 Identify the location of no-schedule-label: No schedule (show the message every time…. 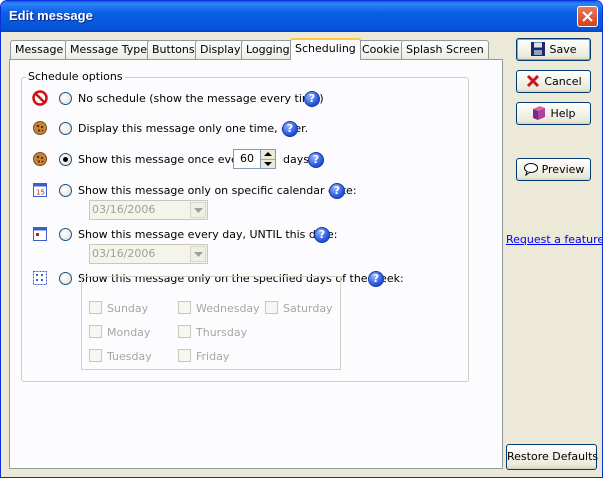
(201, 98).